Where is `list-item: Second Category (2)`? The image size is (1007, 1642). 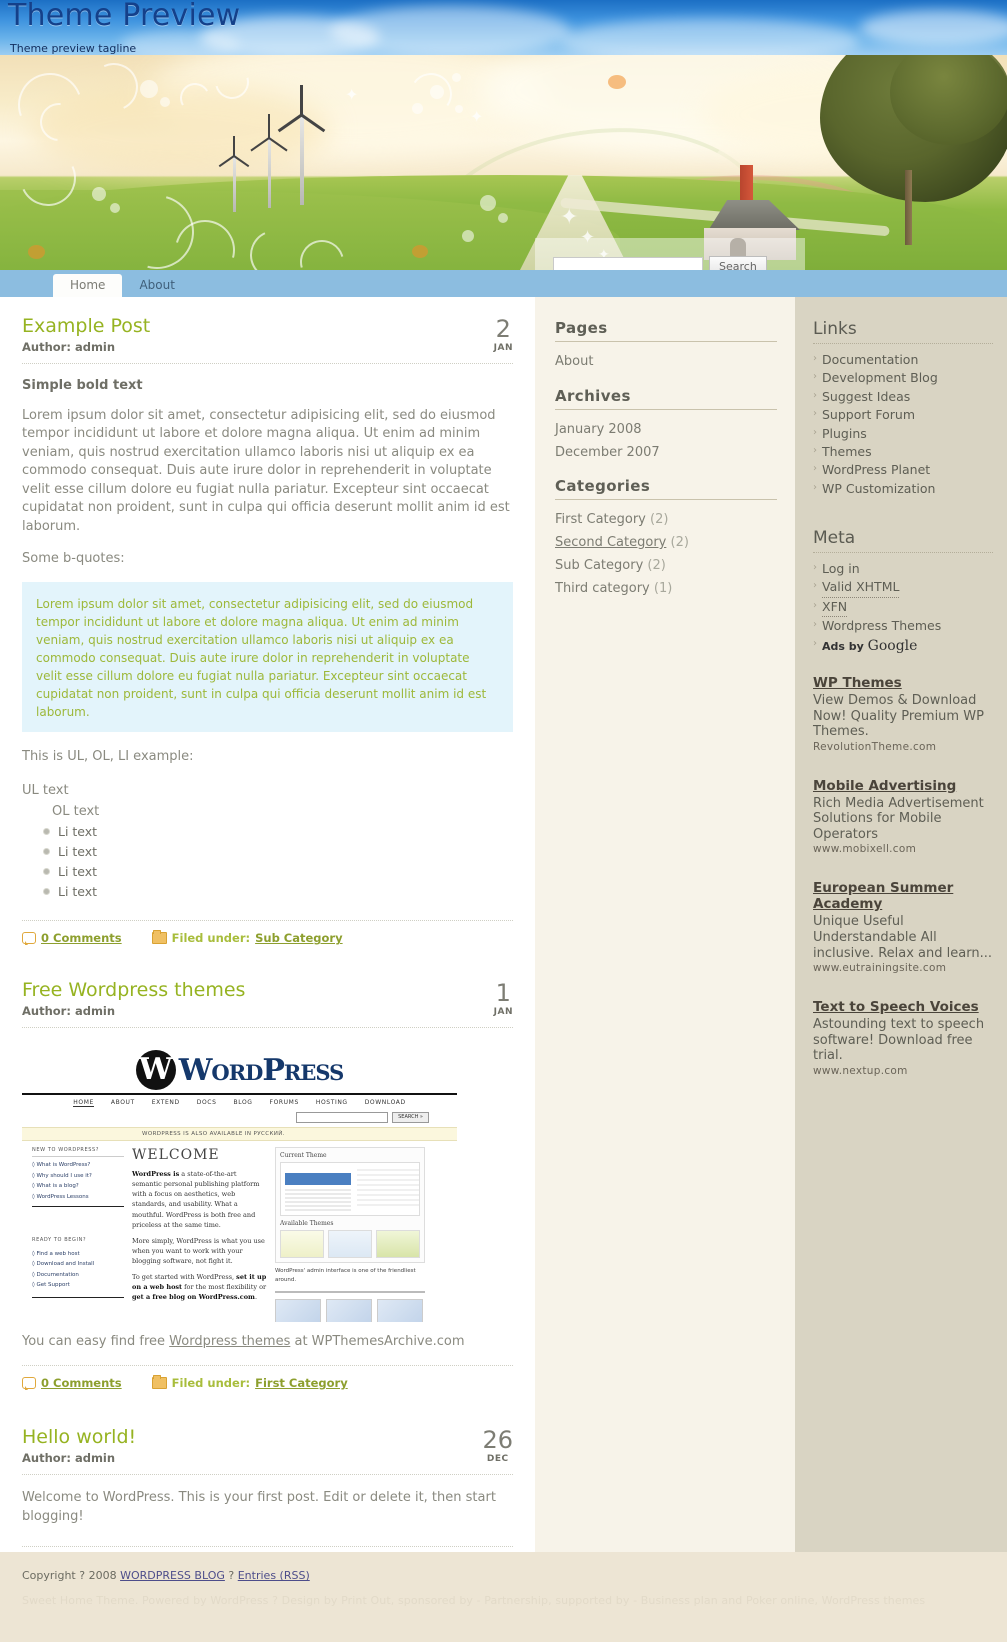
list-item: Second Category (2) is located at coordinates (666, 543).